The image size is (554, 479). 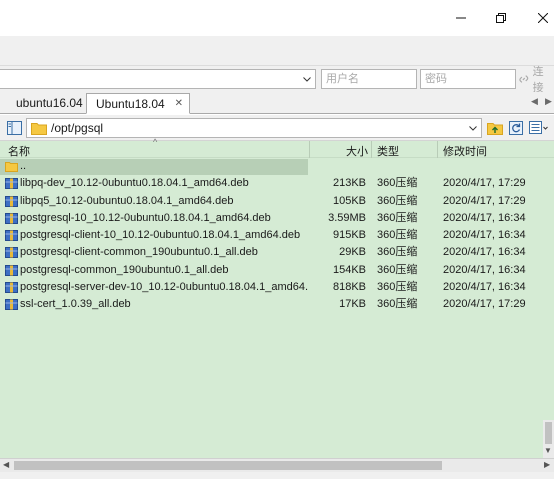 I want to click on connection-bar: 用户名 密码 连接, so click(x=277, y=80).